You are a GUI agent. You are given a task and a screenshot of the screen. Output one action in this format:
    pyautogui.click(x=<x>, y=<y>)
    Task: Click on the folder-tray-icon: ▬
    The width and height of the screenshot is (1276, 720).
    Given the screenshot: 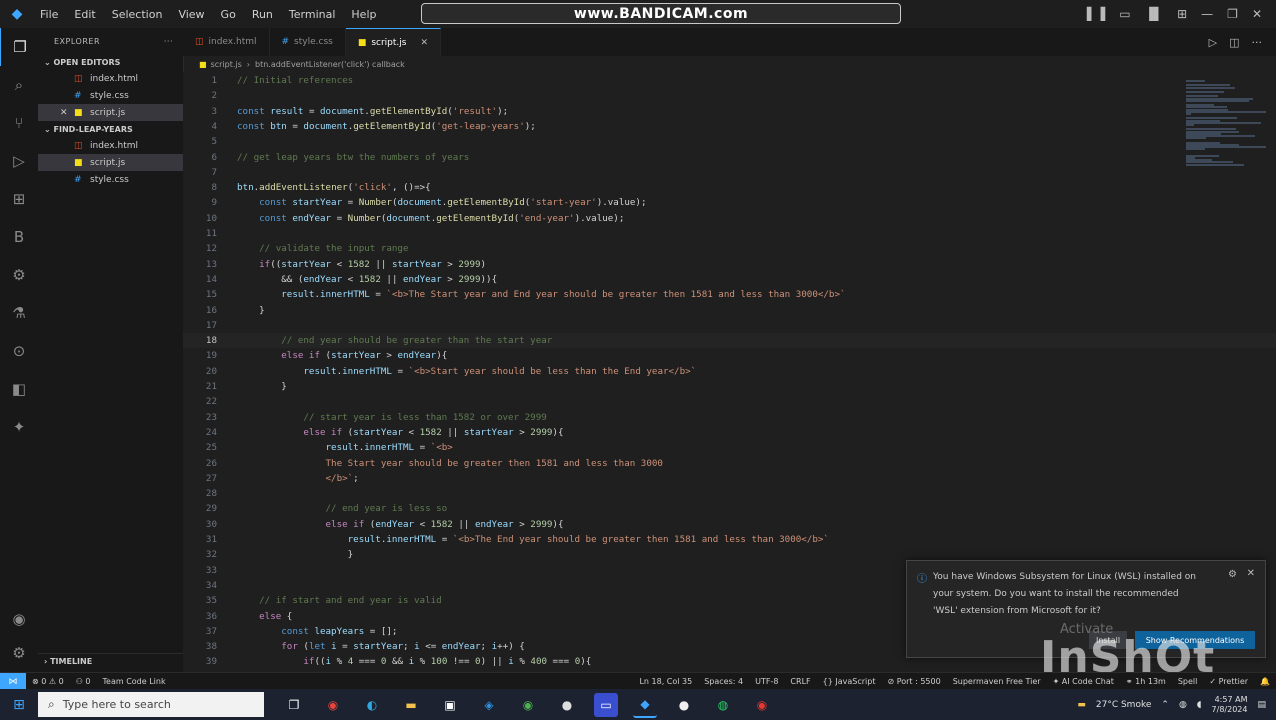 What is the action you would take?
    pyautogui.click(x=1081, y=705)
    